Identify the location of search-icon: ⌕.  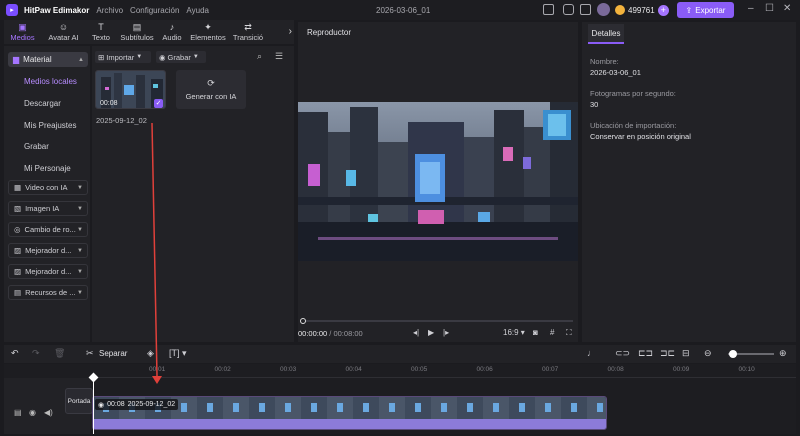
(259, 56).